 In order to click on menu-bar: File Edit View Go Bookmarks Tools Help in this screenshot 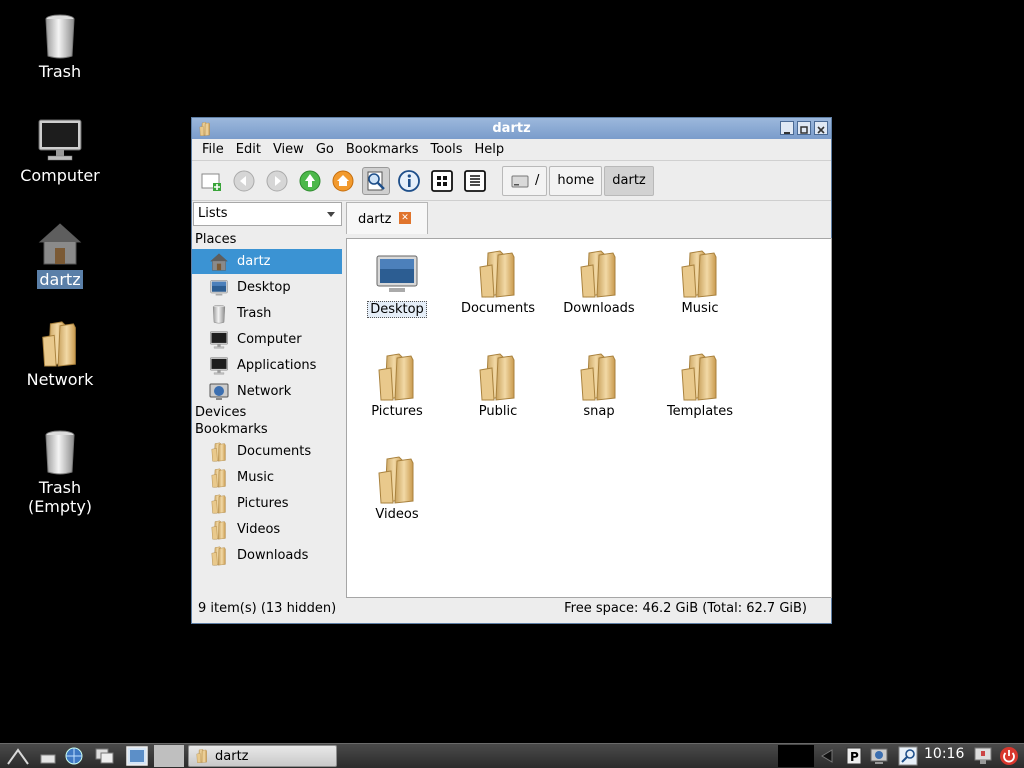, I will do `click(511, 150)`.